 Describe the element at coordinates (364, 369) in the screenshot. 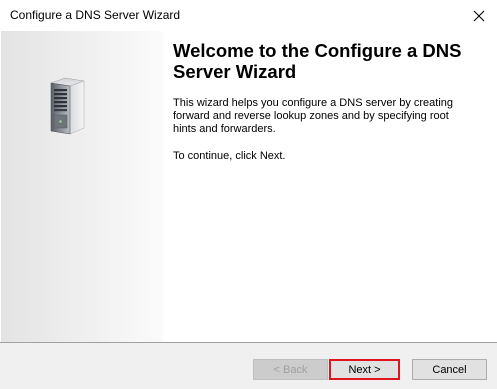

I see `next-button: Next >` at that location.